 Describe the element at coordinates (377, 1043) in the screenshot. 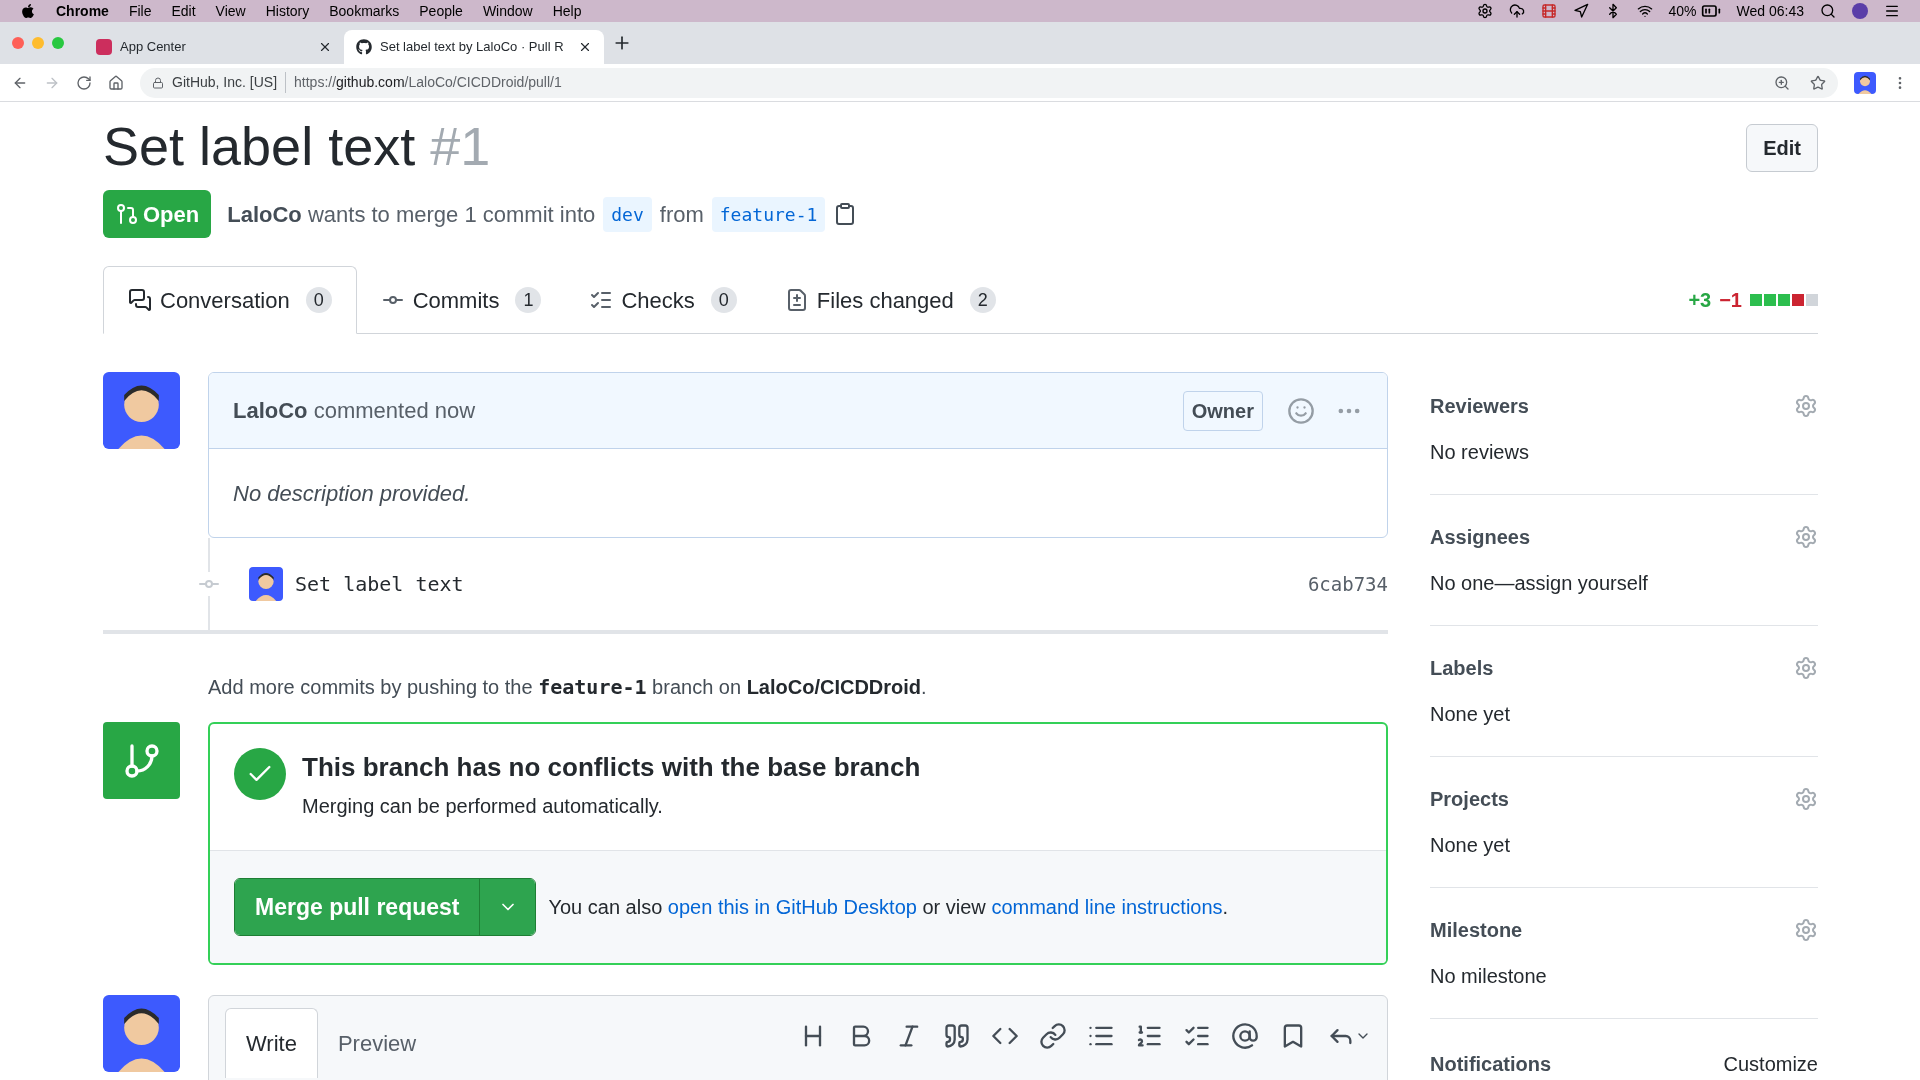

I see `composer-tab: Preview` at that location.